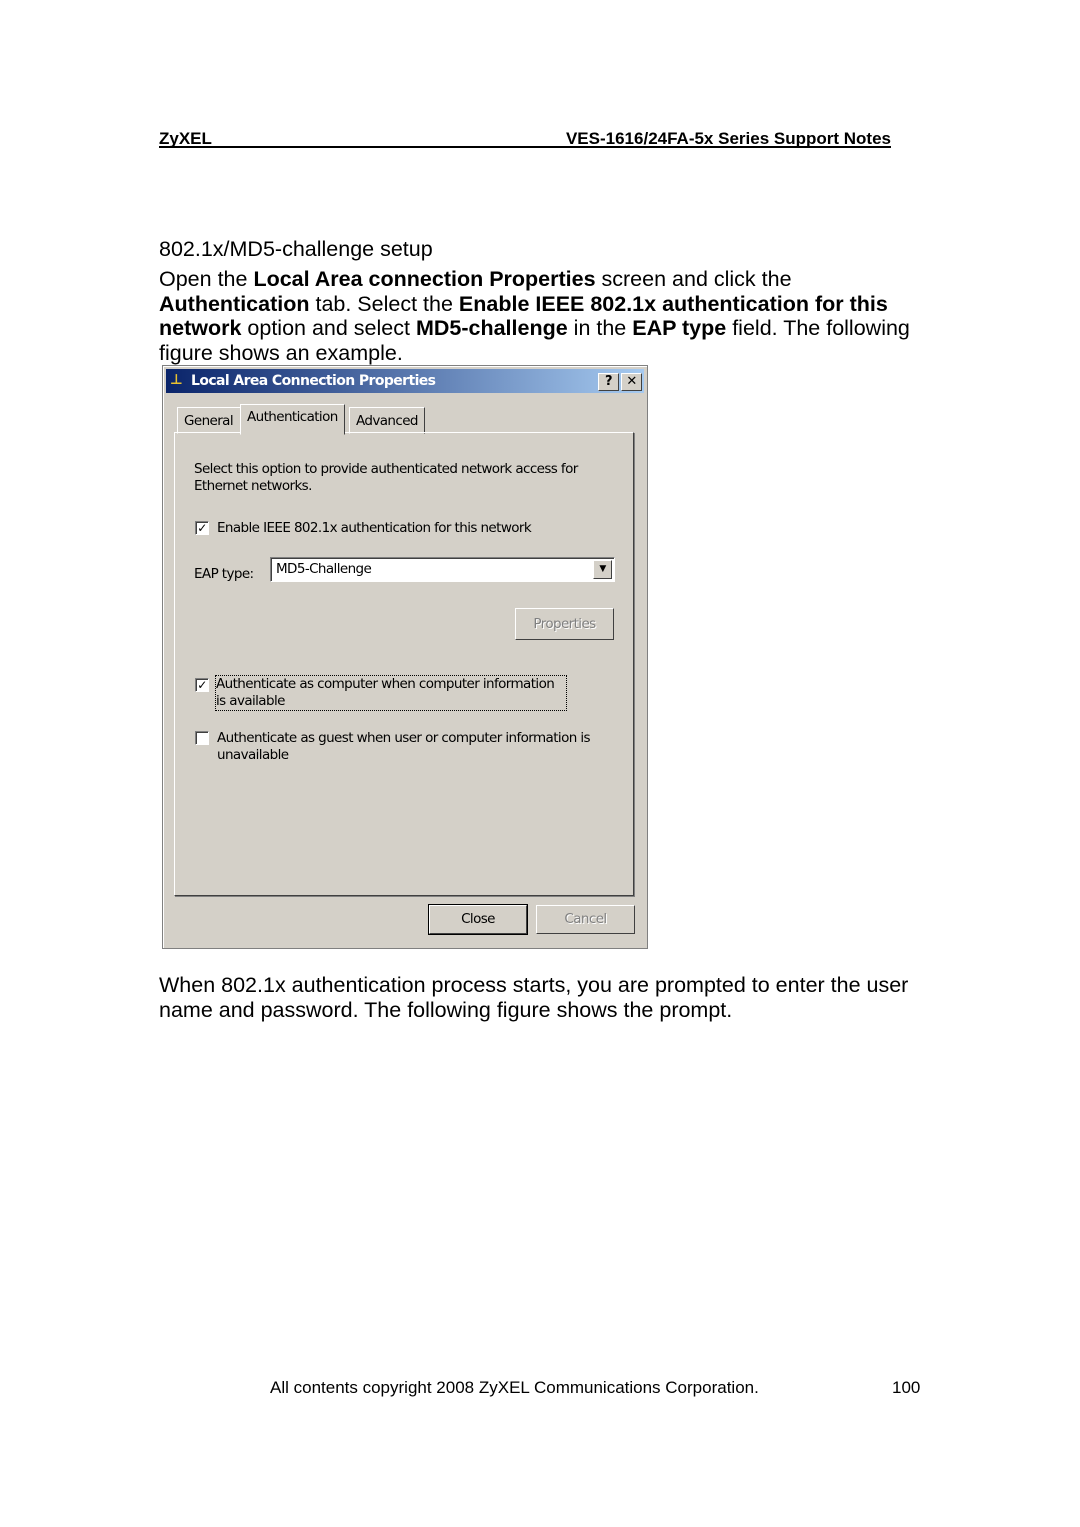 The height and width of the screenshot is (1527, 1080). I want to click on page-number: 100, so click(906, 1387).